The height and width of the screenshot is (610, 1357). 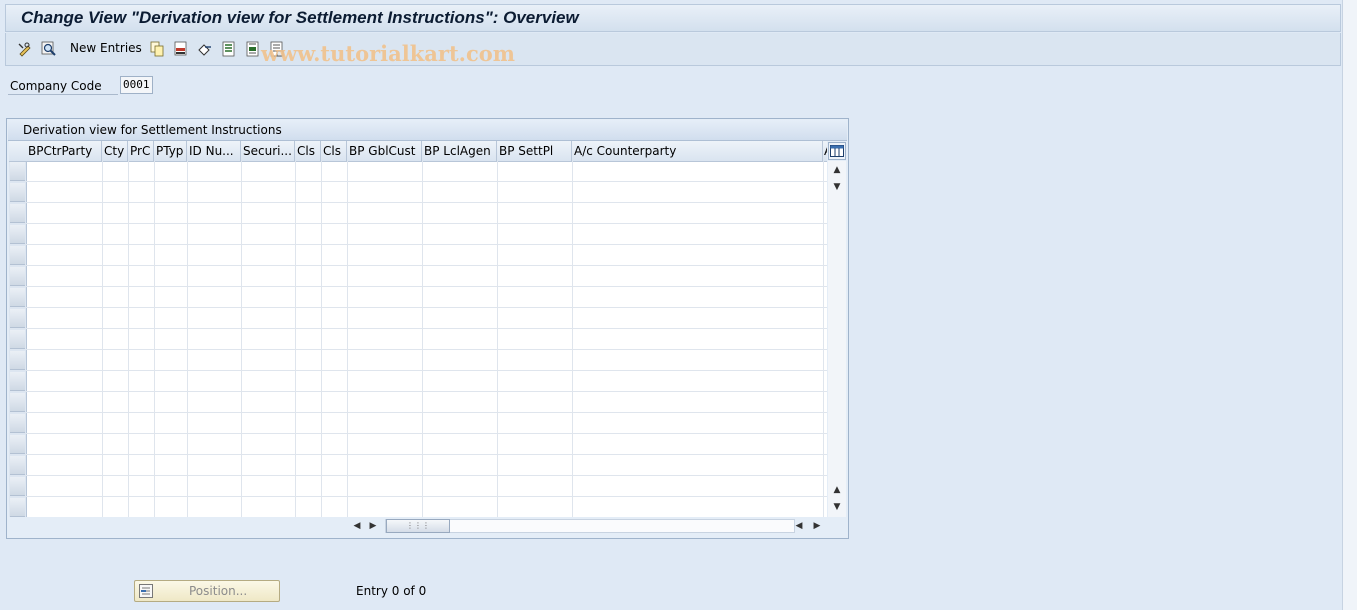 What do you see at coordinates (56, 86) in the screenshot?
I see `company-code-label: Company Code` at bounding box center [56, 86].